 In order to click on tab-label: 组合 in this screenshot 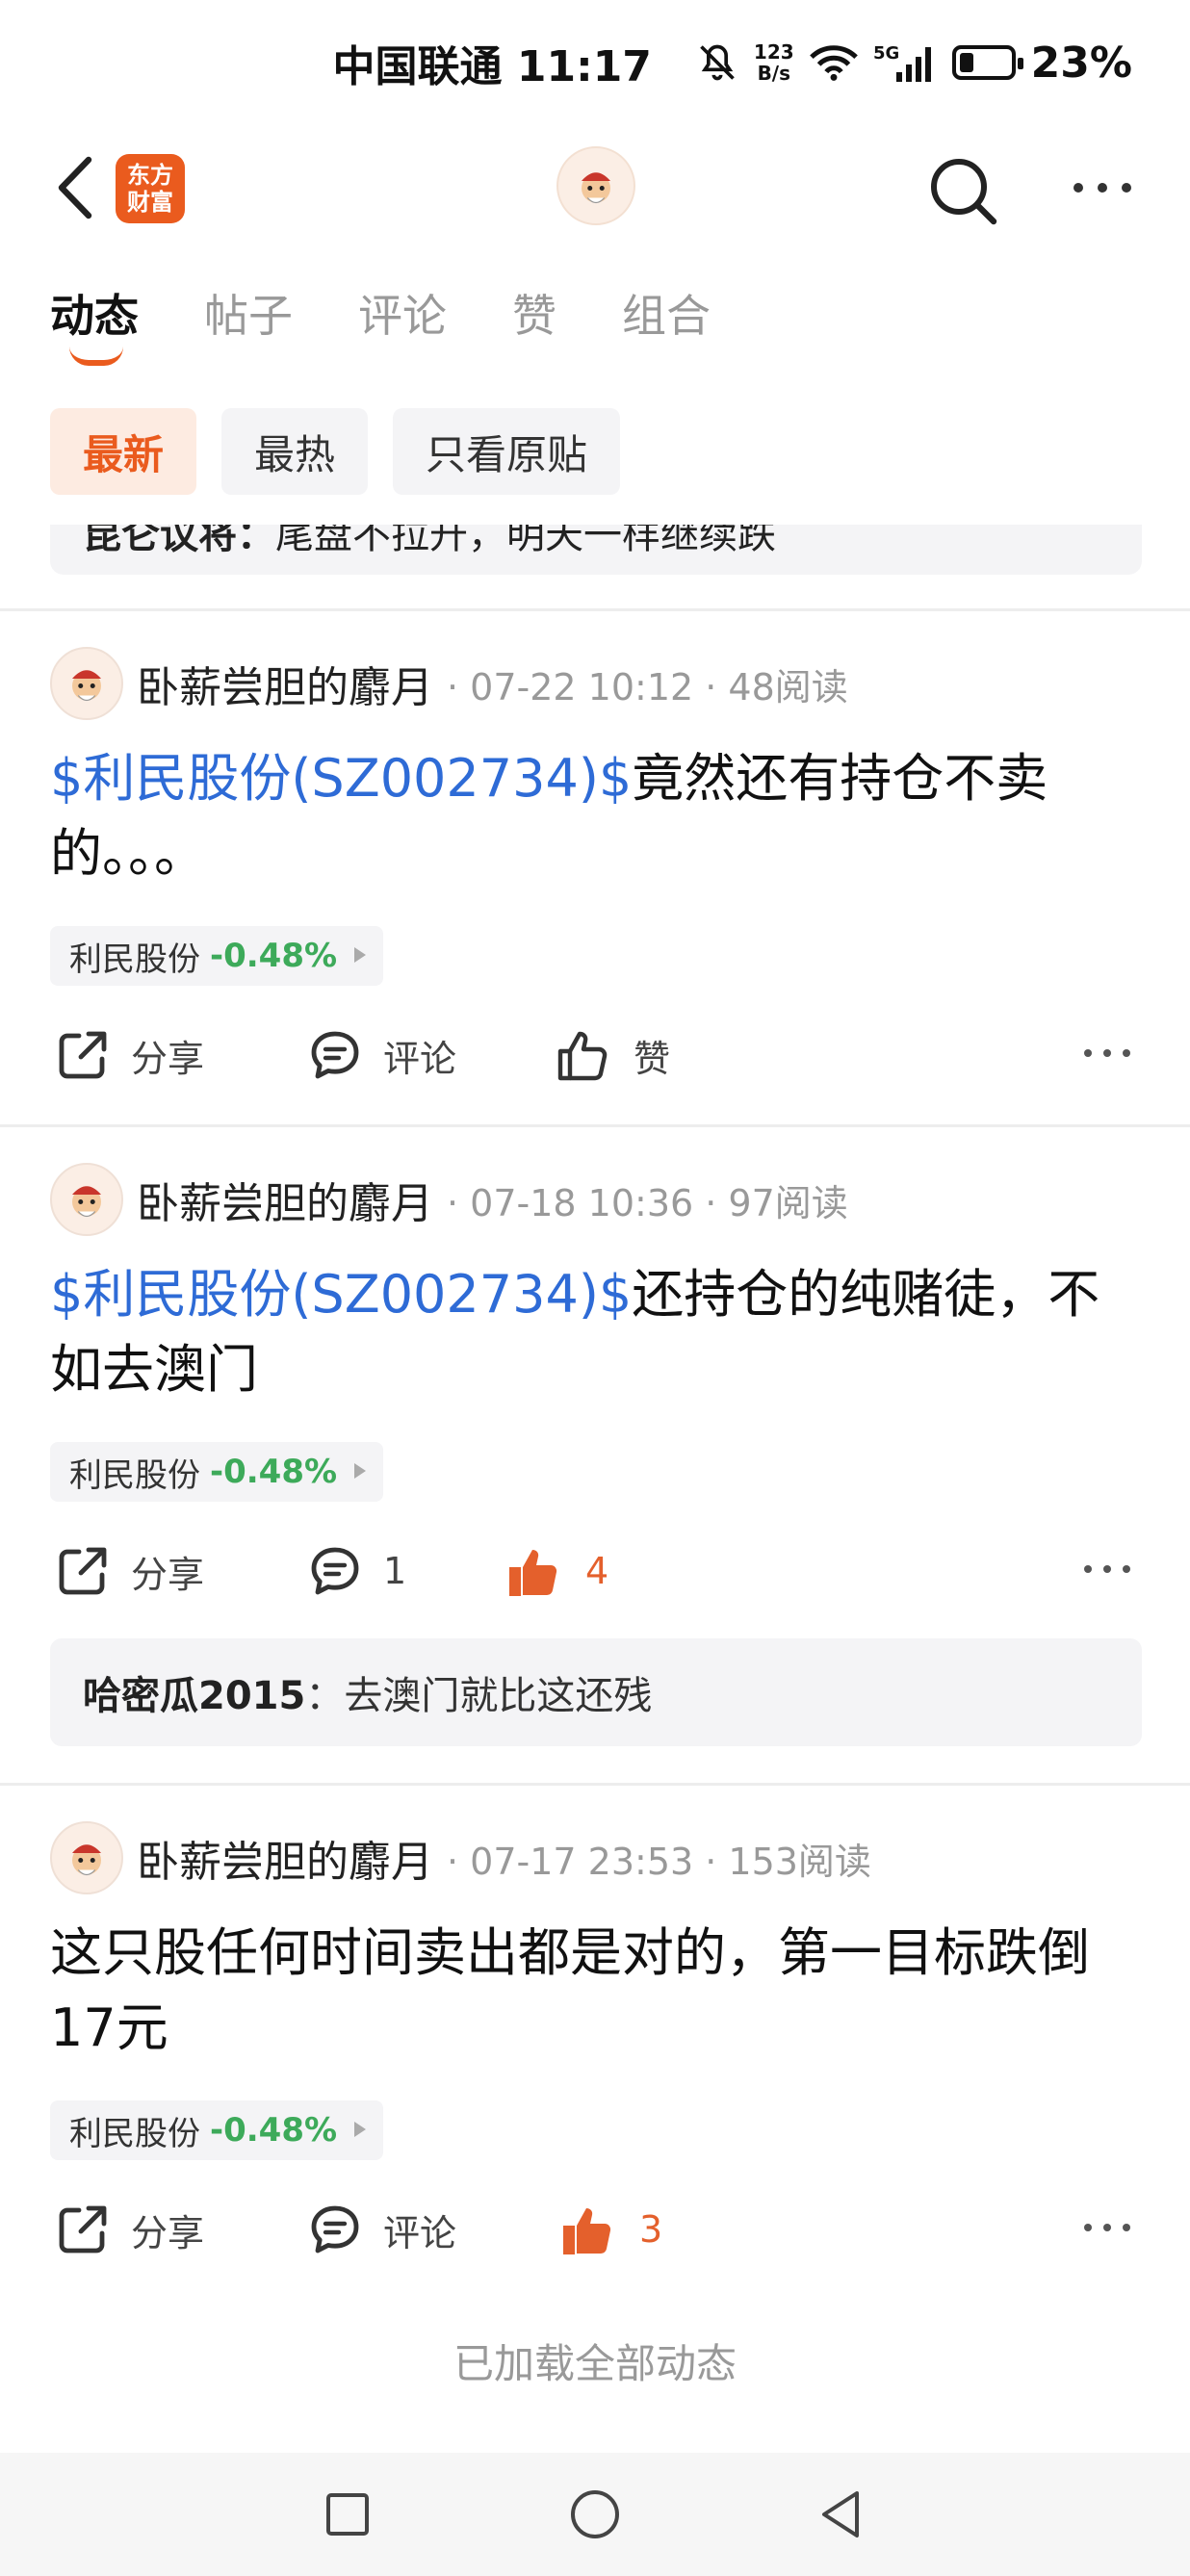, I will do `click(667, 316)`.